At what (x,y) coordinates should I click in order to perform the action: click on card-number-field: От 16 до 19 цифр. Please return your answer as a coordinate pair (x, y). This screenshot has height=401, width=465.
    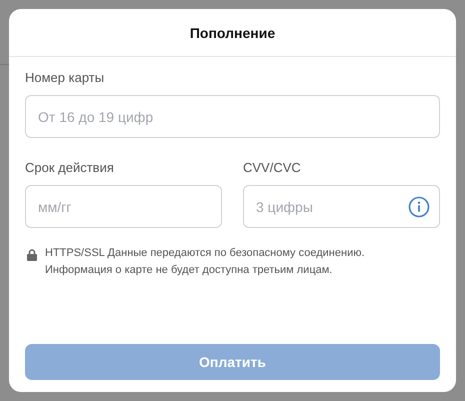
    Looking at the image, I should click on (232, 116).